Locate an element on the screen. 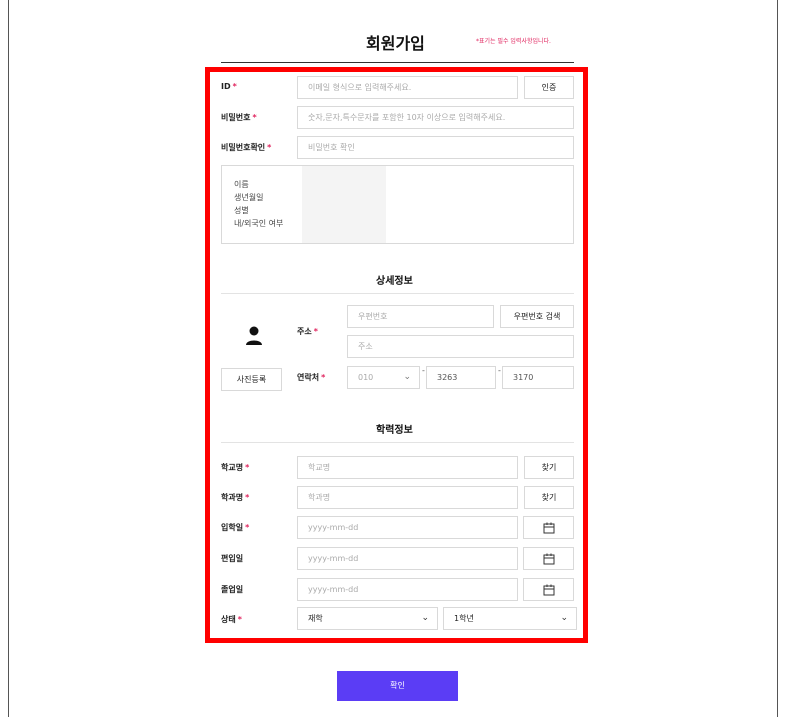 The height and width of the screenshot is (717, 786). page-title: 회원가입 is located at coordinates (395, 43).